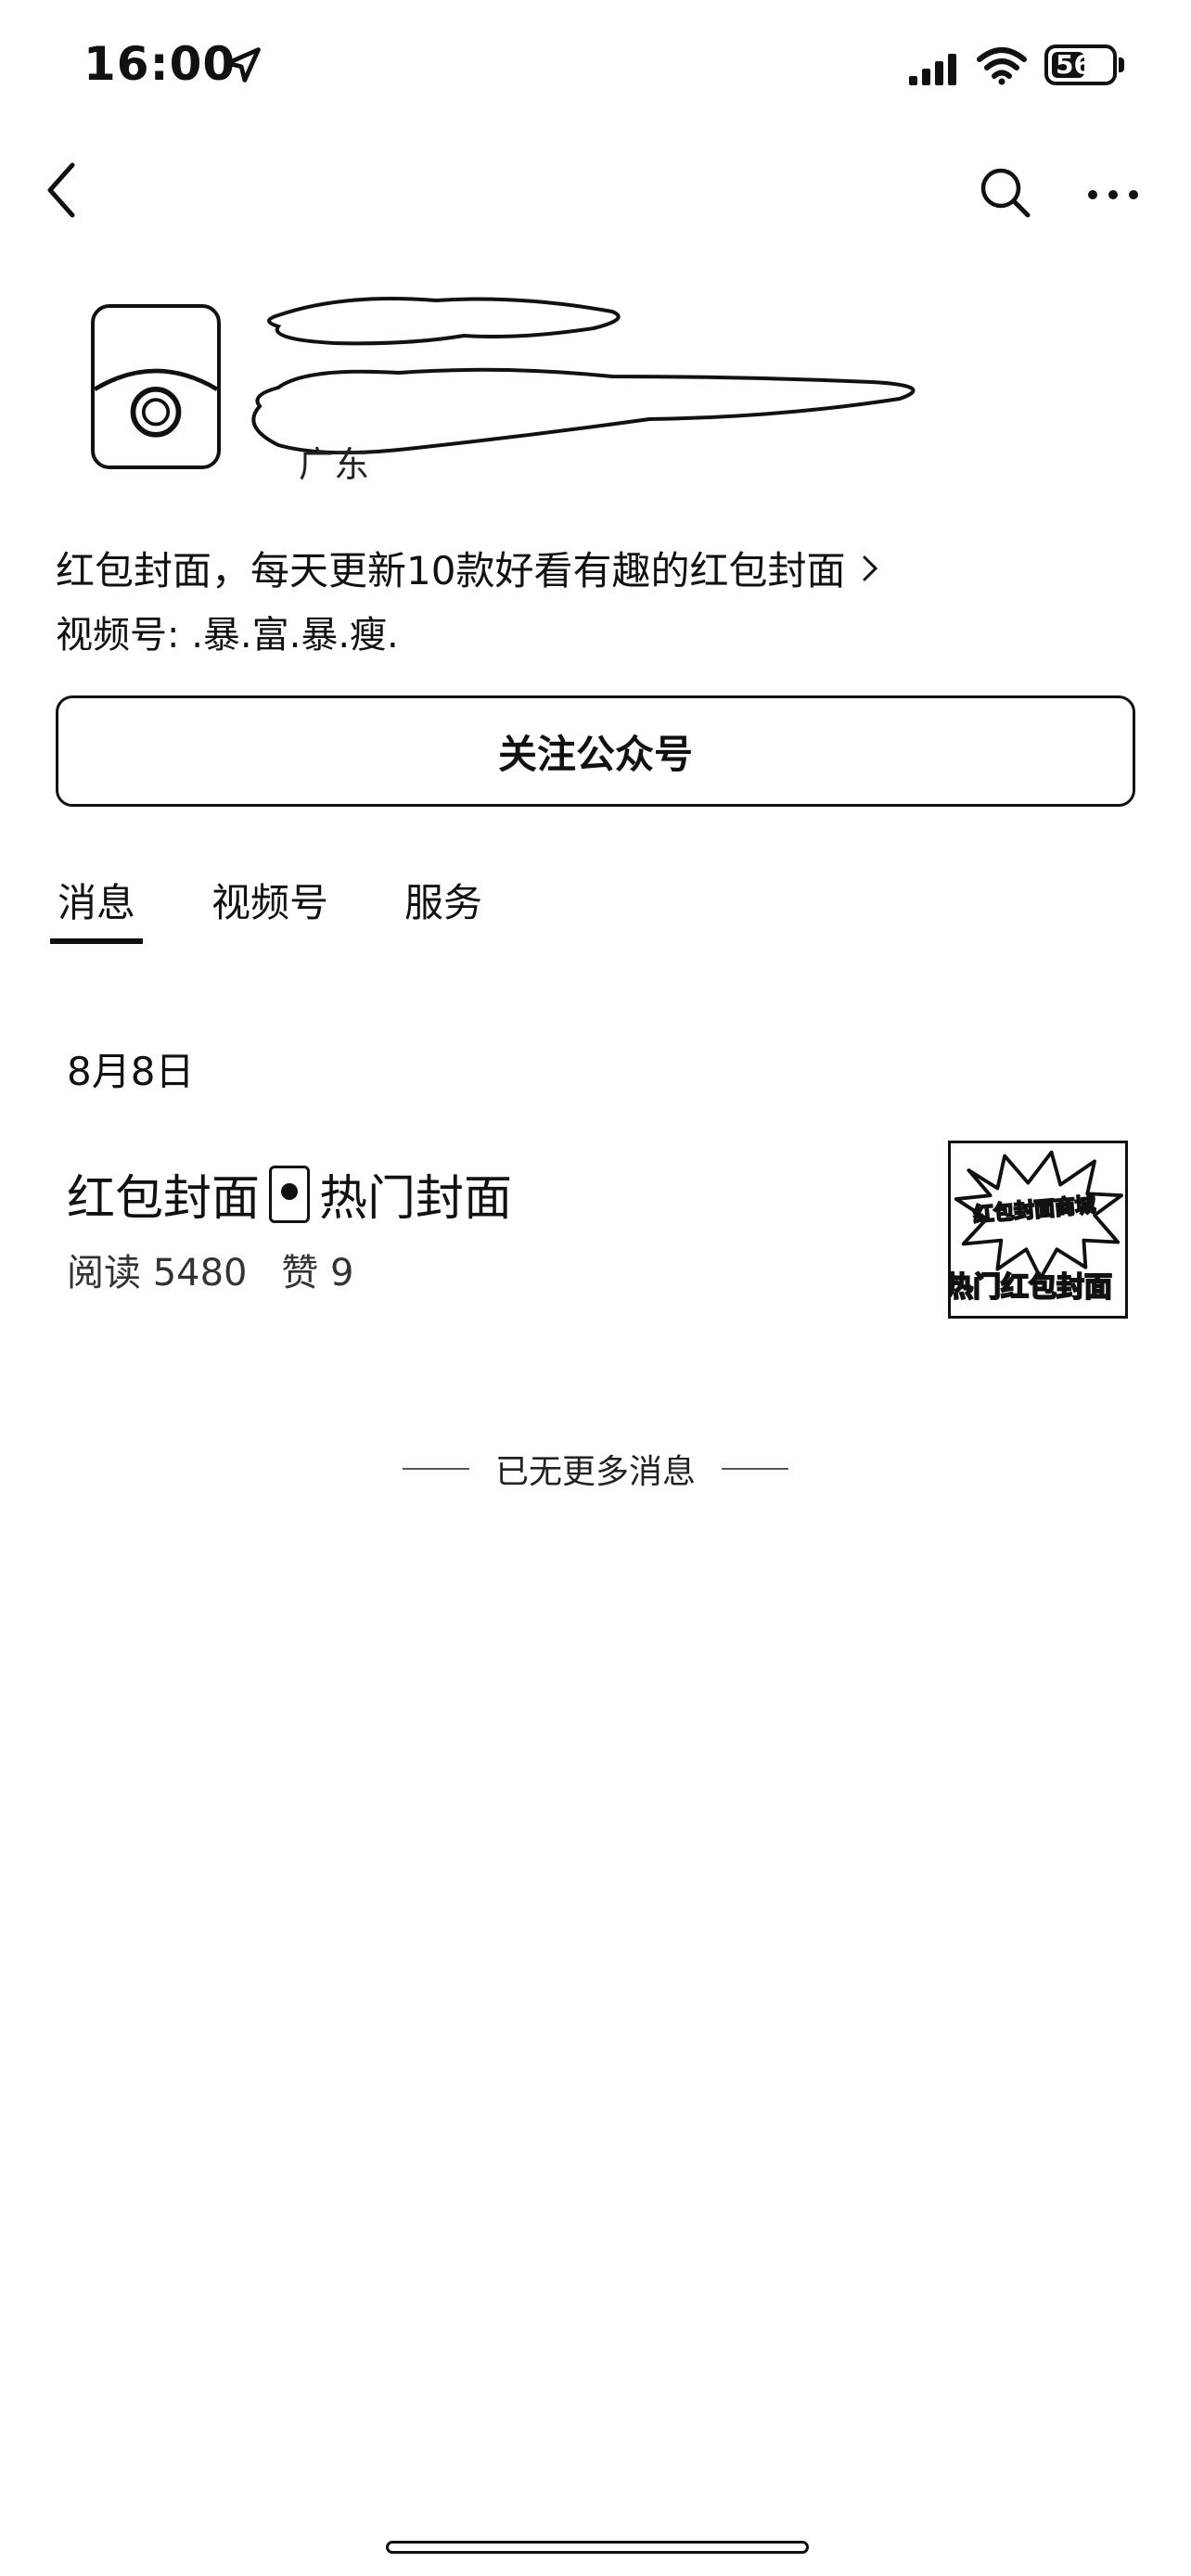 The image size is (1191, 2576). I want to click on end-of-list-indicator: 已无更多消息, so click(595, 1469).